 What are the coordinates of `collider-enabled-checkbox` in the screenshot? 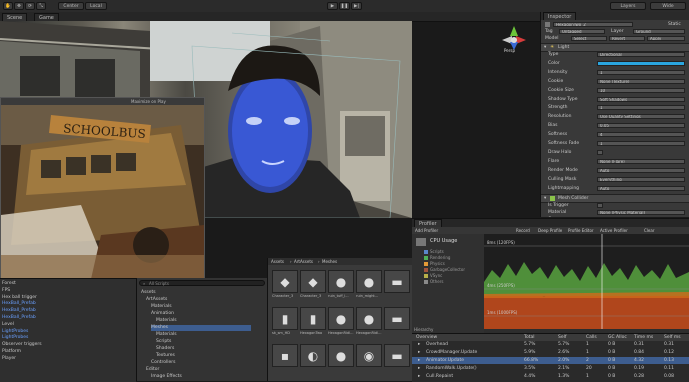 It's located at (552, 198).